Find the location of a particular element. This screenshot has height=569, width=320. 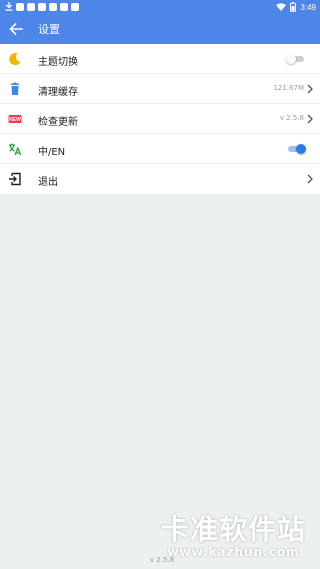

status-bar-notifications is located at coordinates (42, 6).